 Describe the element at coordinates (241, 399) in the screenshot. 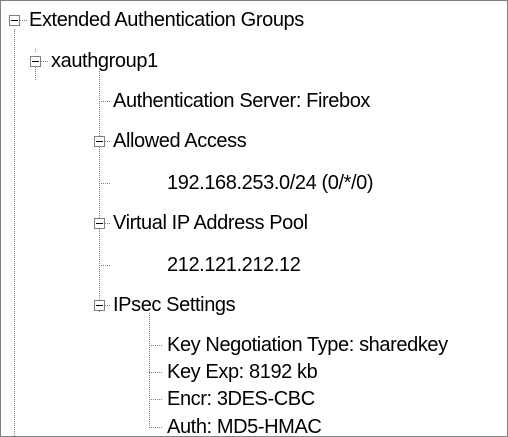

I see `tree-node-encr: Encr: 3DES-CBC` at that location.